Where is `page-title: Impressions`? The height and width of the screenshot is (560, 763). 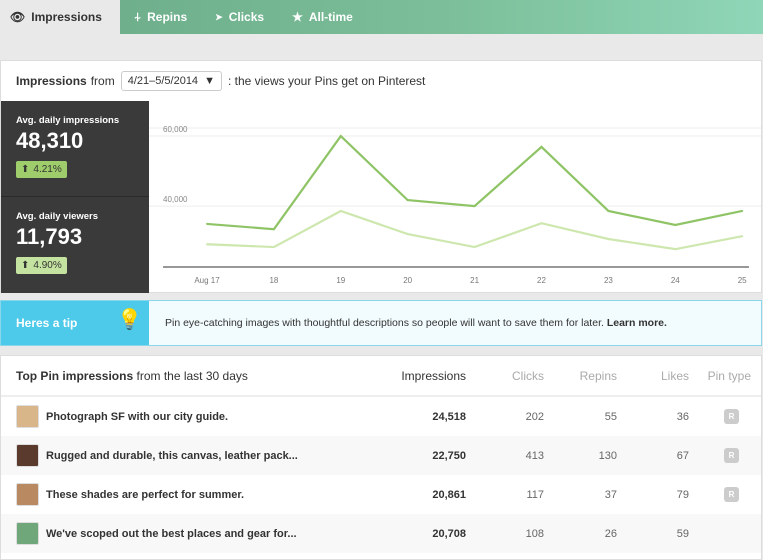
page-title: Impressions is located at coordinates (51, 81).